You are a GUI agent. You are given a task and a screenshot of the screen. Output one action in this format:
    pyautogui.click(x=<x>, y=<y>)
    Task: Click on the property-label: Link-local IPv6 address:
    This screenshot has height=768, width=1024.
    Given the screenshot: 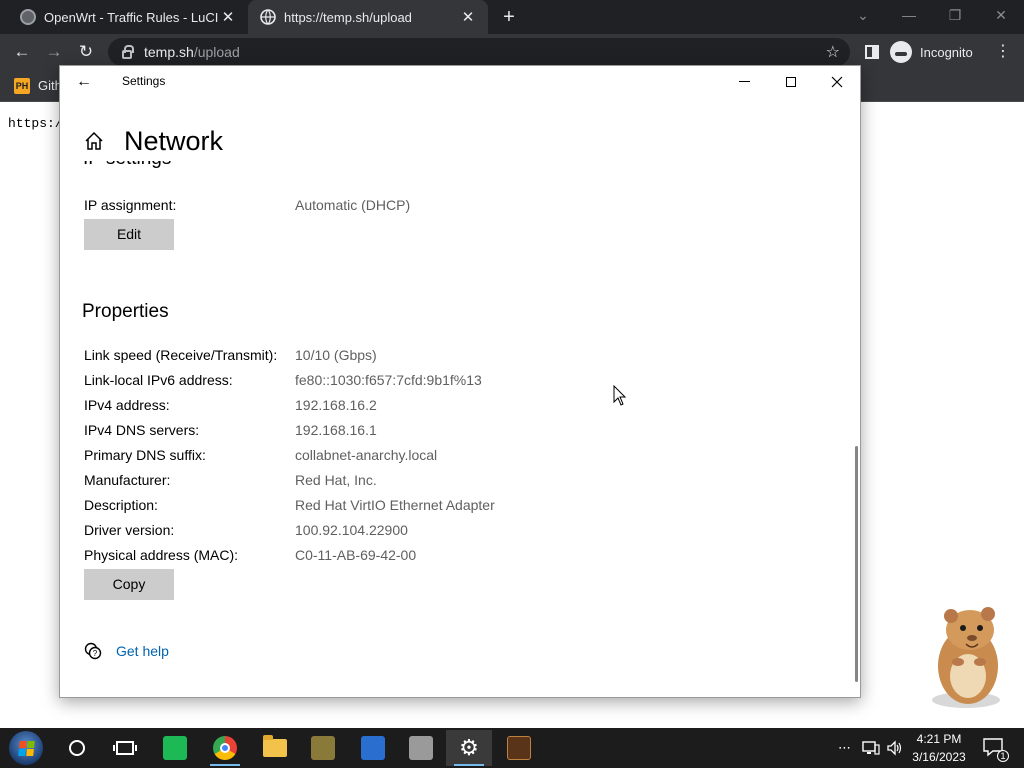 What is the action you would take?
    pyautogui.click(x=158, y=380)
    